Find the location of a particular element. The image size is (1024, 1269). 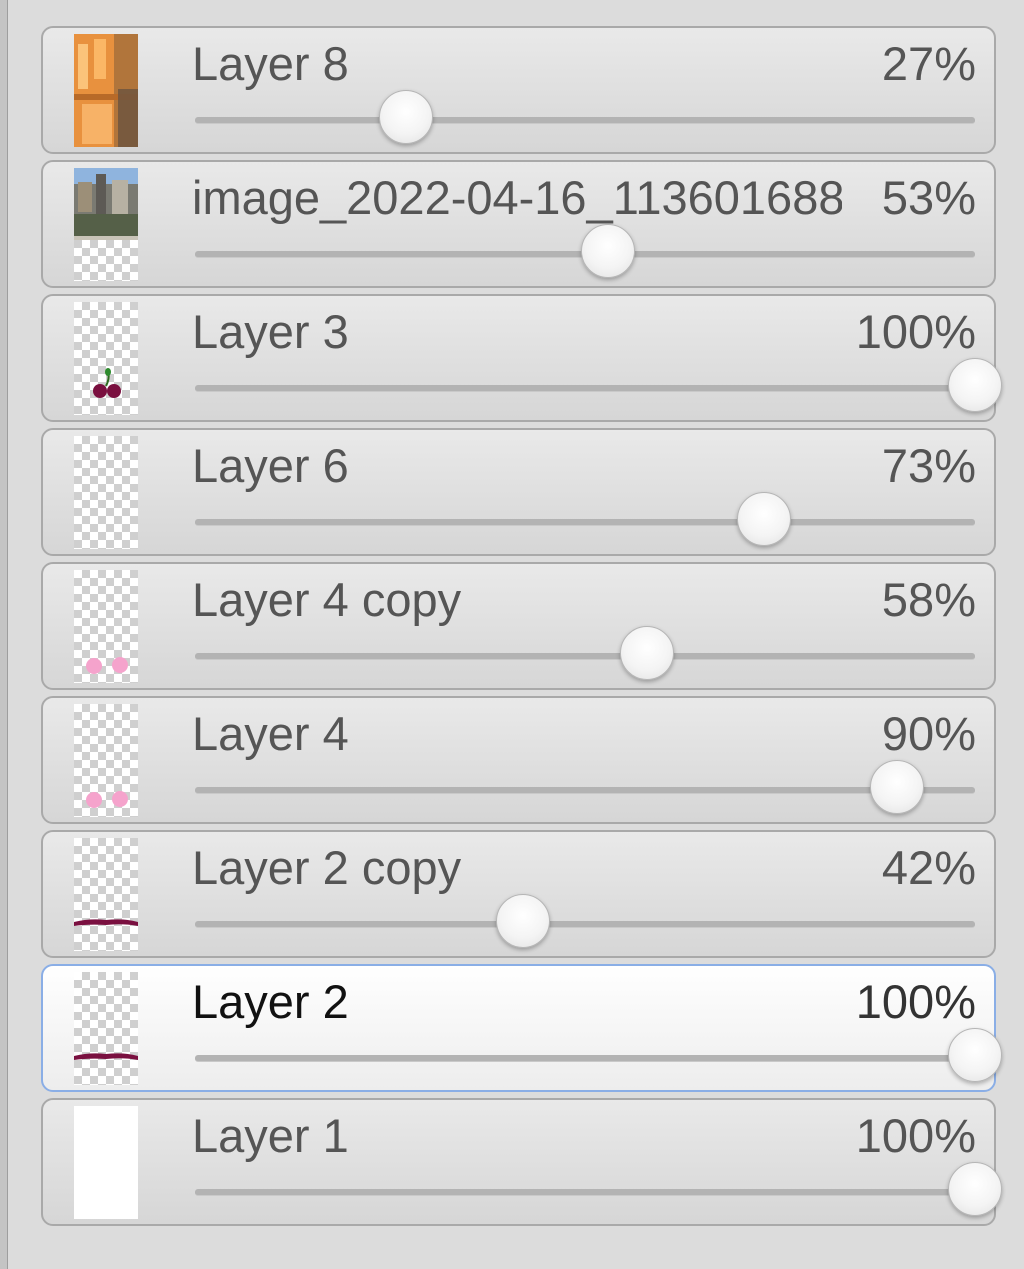

opacity-value: 42% is located at coordinates (928, 867).